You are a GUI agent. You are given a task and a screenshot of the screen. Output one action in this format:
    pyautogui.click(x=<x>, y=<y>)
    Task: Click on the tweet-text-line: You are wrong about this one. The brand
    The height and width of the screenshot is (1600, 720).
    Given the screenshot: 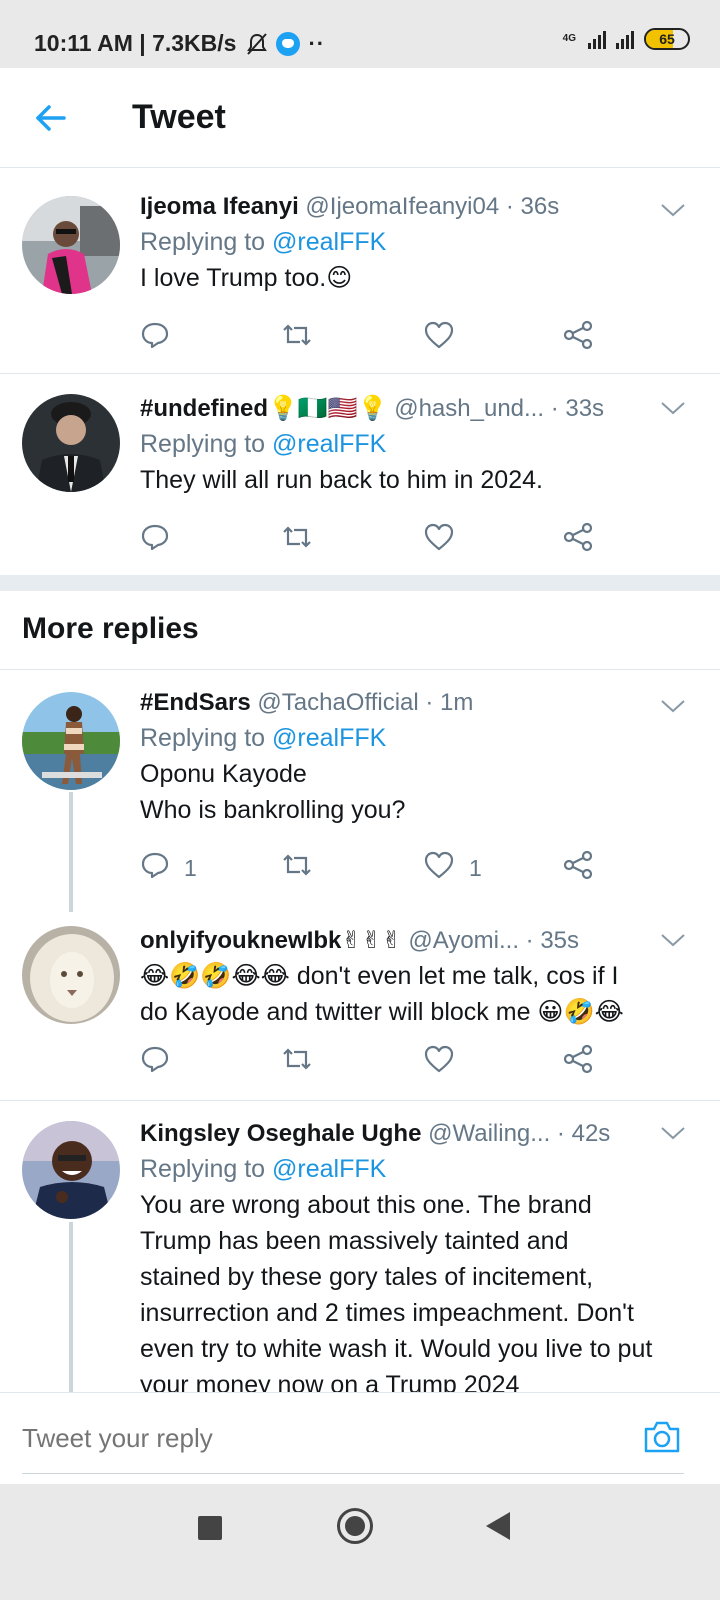 What is the action you would take?
    pyautogui.click(x=366, y=1205)
    